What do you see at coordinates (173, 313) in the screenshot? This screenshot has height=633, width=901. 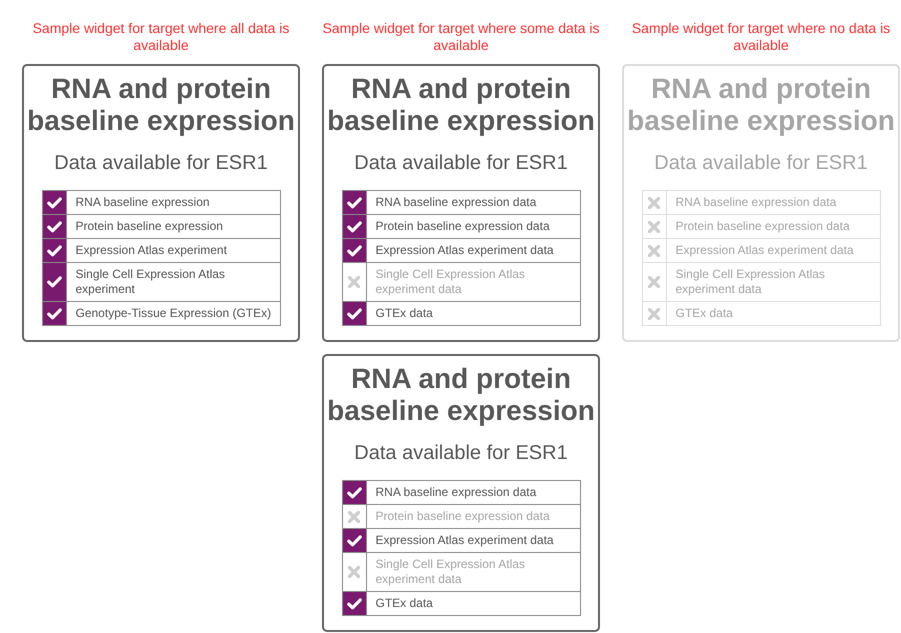 I see `item-label: Genotype-Tissue Expression (GTEx)` at bounding box center [173, 313].